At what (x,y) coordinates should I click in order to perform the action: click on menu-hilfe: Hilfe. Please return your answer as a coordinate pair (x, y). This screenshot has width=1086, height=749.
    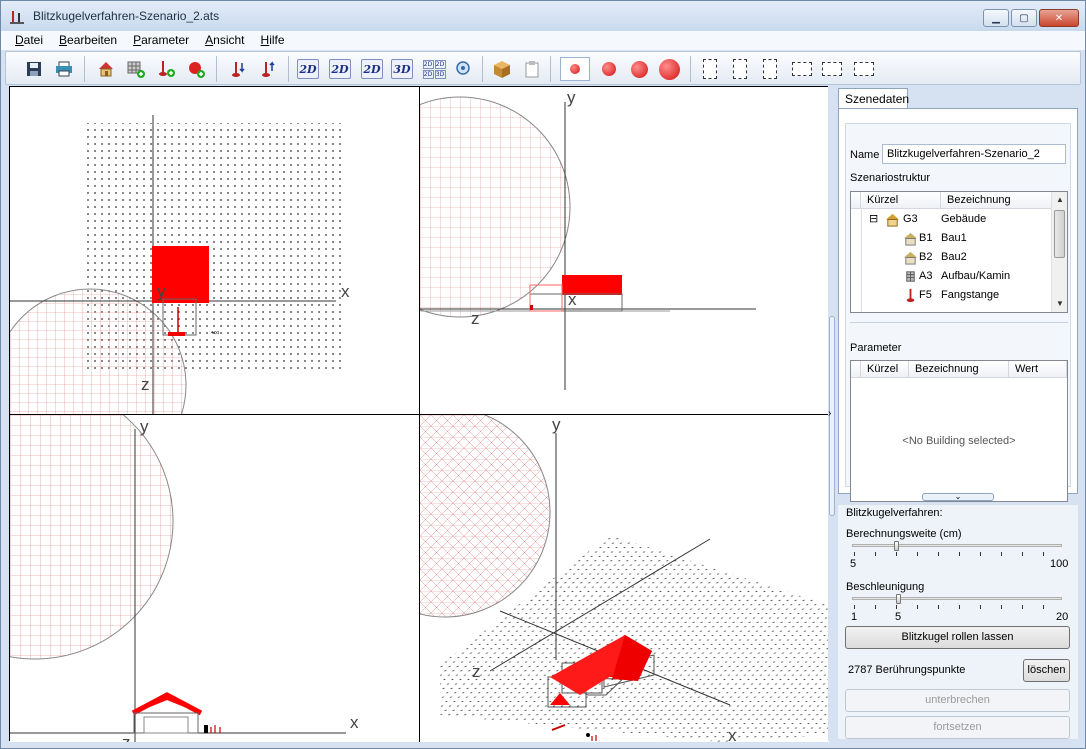
    Looking at the image, I should click on (273, 40).